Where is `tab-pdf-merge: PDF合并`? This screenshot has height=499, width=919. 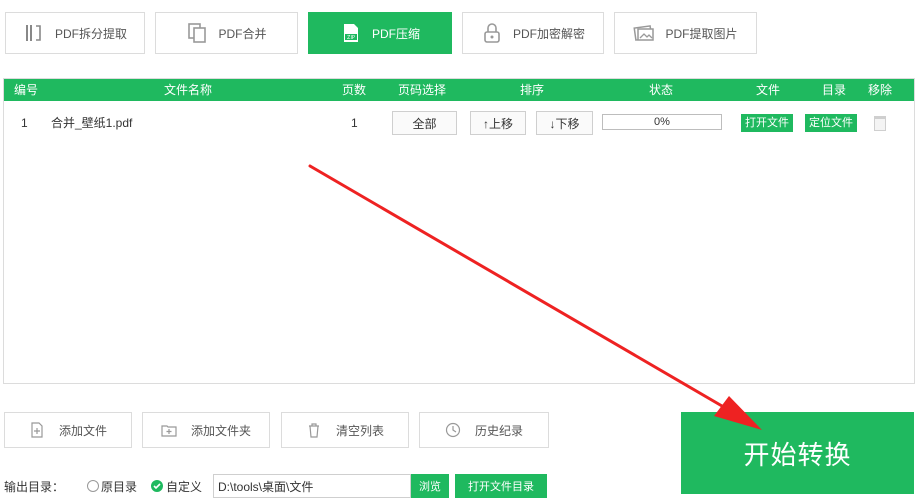
tab-pdf-merge: PDF合并 is located at coordinates (226, 33).